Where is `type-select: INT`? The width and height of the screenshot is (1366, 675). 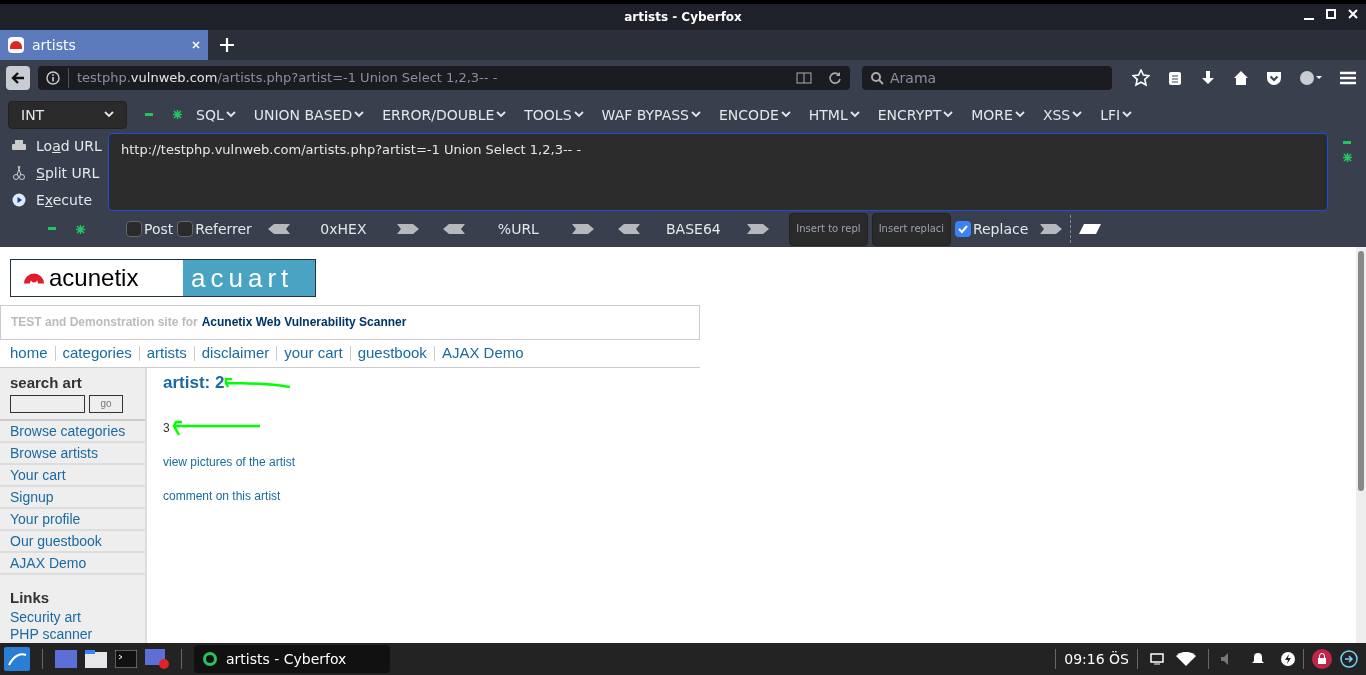
type-select: INT is located at coordinates (67, 114).